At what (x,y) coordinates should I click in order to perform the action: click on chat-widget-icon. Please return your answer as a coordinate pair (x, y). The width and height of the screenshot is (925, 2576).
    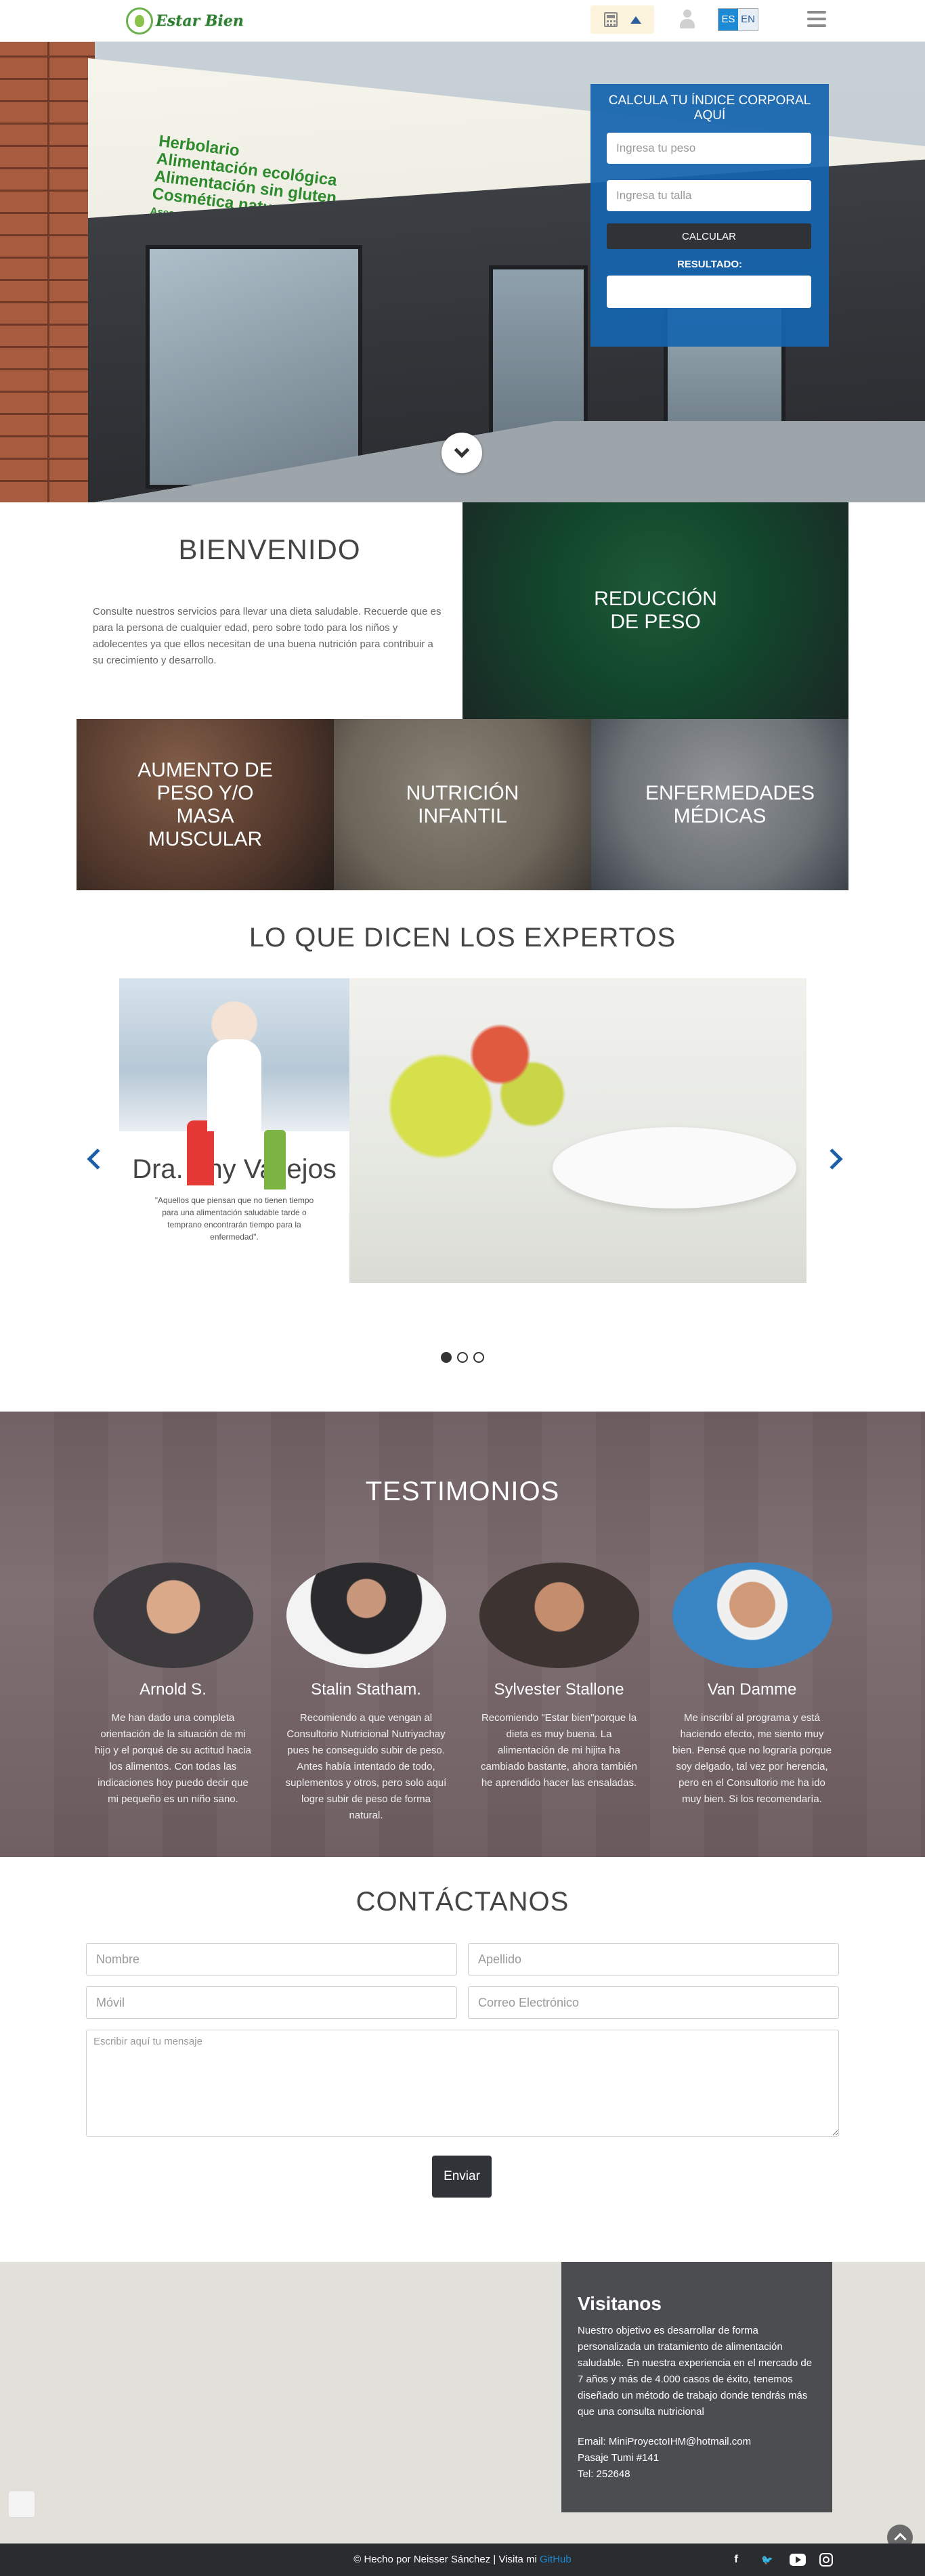
    Looking at the image, I should click on (21, 2504).